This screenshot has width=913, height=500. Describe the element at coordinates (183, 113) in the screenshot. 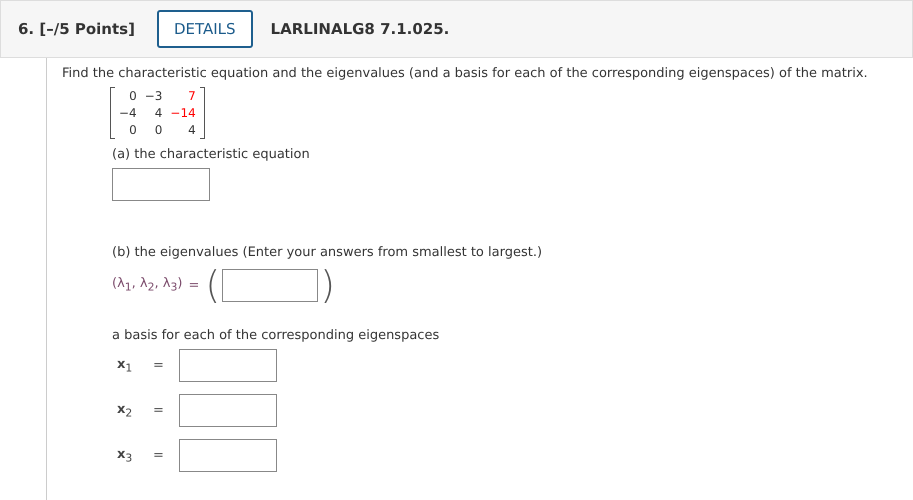

I see `matrix-entry: −14` at that location.